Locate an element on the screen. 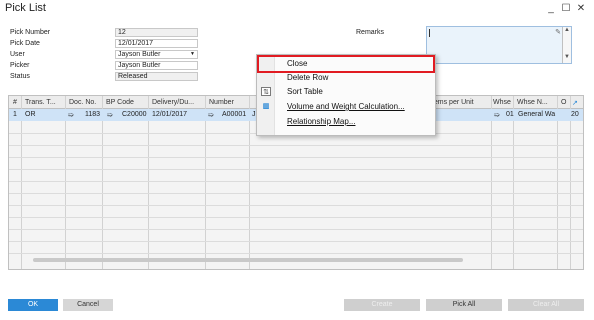 This screenshot has width=594, height=320. menu-item-close: Close is located at coordinates (297, 63).